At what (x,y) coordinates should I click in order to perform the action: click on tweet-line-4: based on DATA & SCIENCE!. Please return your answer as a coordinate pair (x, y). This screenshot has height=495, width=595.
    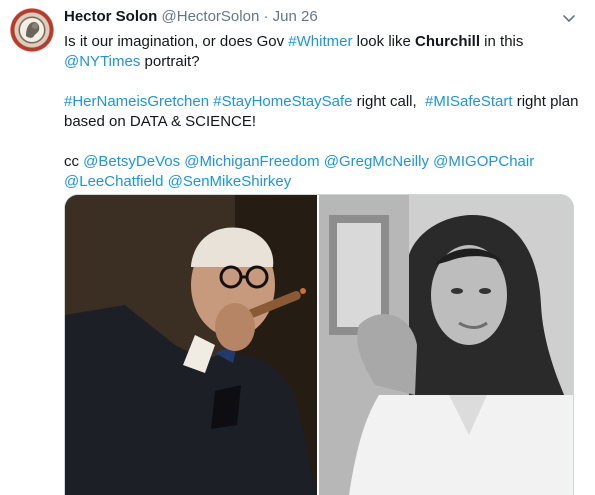
    Looking at the image, I should click on (160, 121).